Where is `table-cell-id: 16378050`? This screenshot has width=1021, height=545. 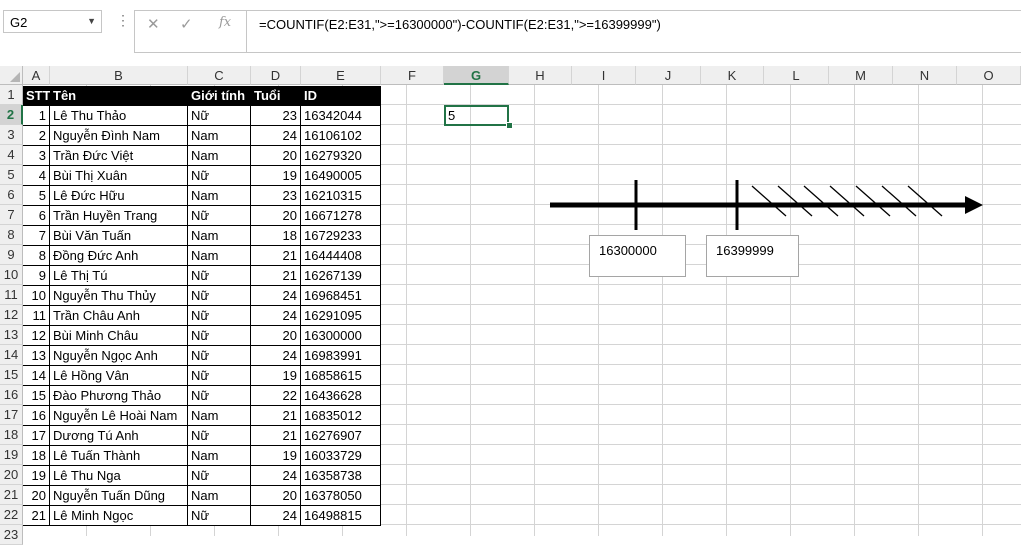 table-cell-id: 16378050 is located at coordinates (341, 496).